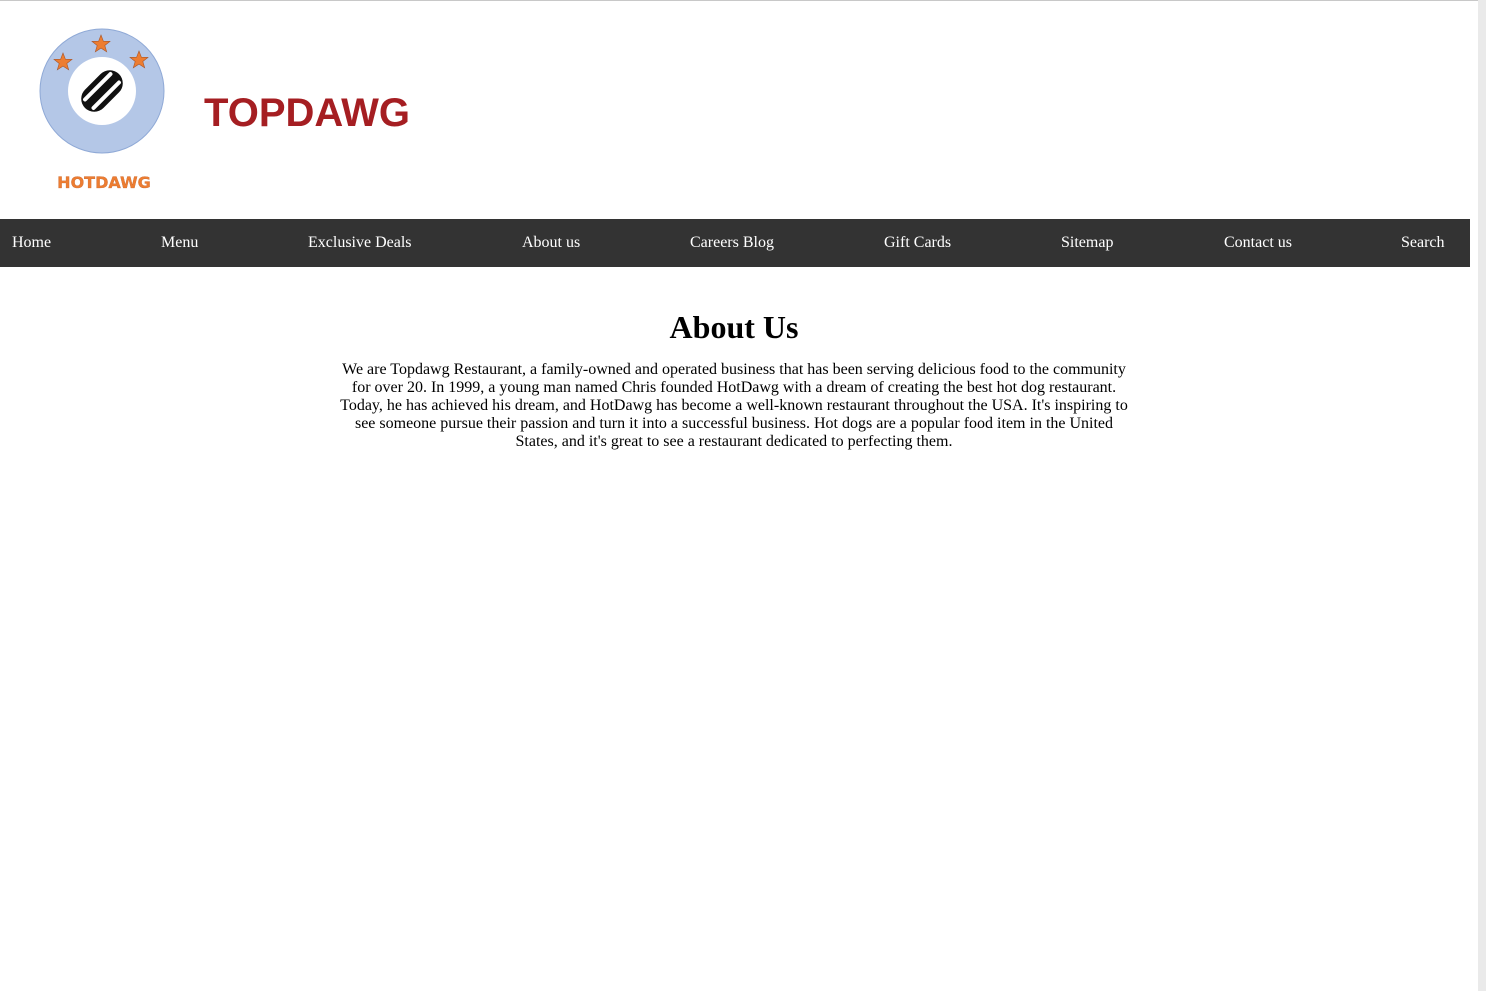 Image resolution: width=1489 pixels, height=991 pixels. I want to click on hotdawg-logo: HOTDAWG, so click(103, 112).